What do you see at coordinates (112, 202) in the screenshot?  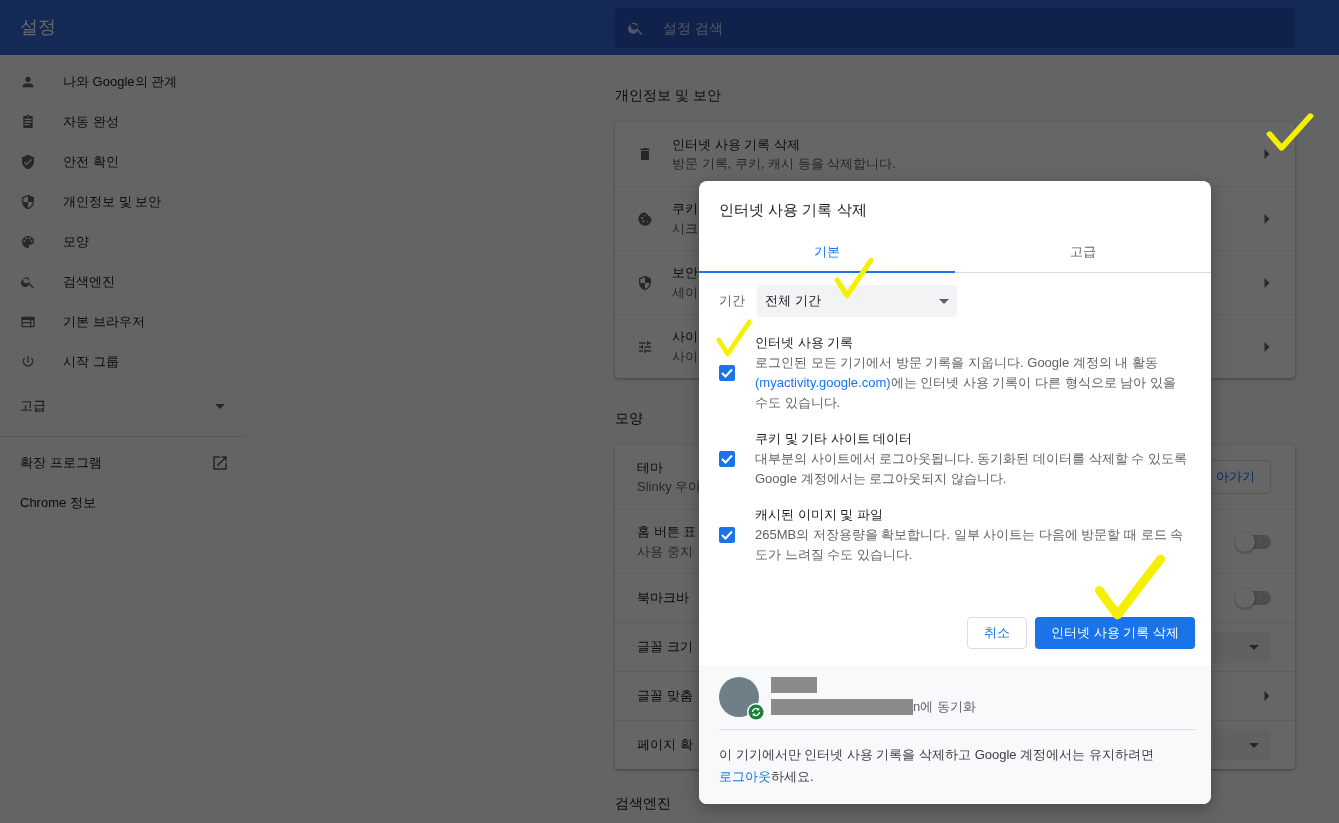 I see `sidebar-item: 개인정보 및 보안` at bounding box center [112, 202].